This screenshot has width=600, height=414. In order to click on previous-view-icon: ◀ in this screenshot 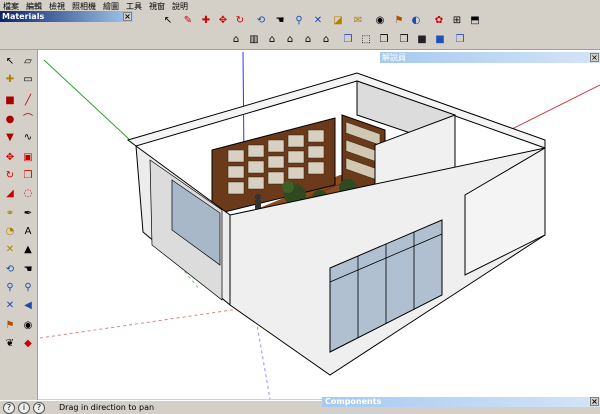, I will do `click(28, 306)`.